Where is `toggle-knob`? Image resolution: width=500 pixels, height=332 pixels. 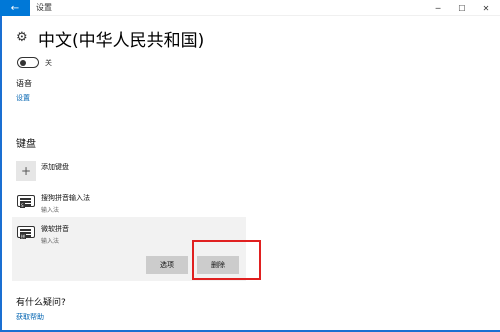
toggle-knob is located at coordinates (23, 62).